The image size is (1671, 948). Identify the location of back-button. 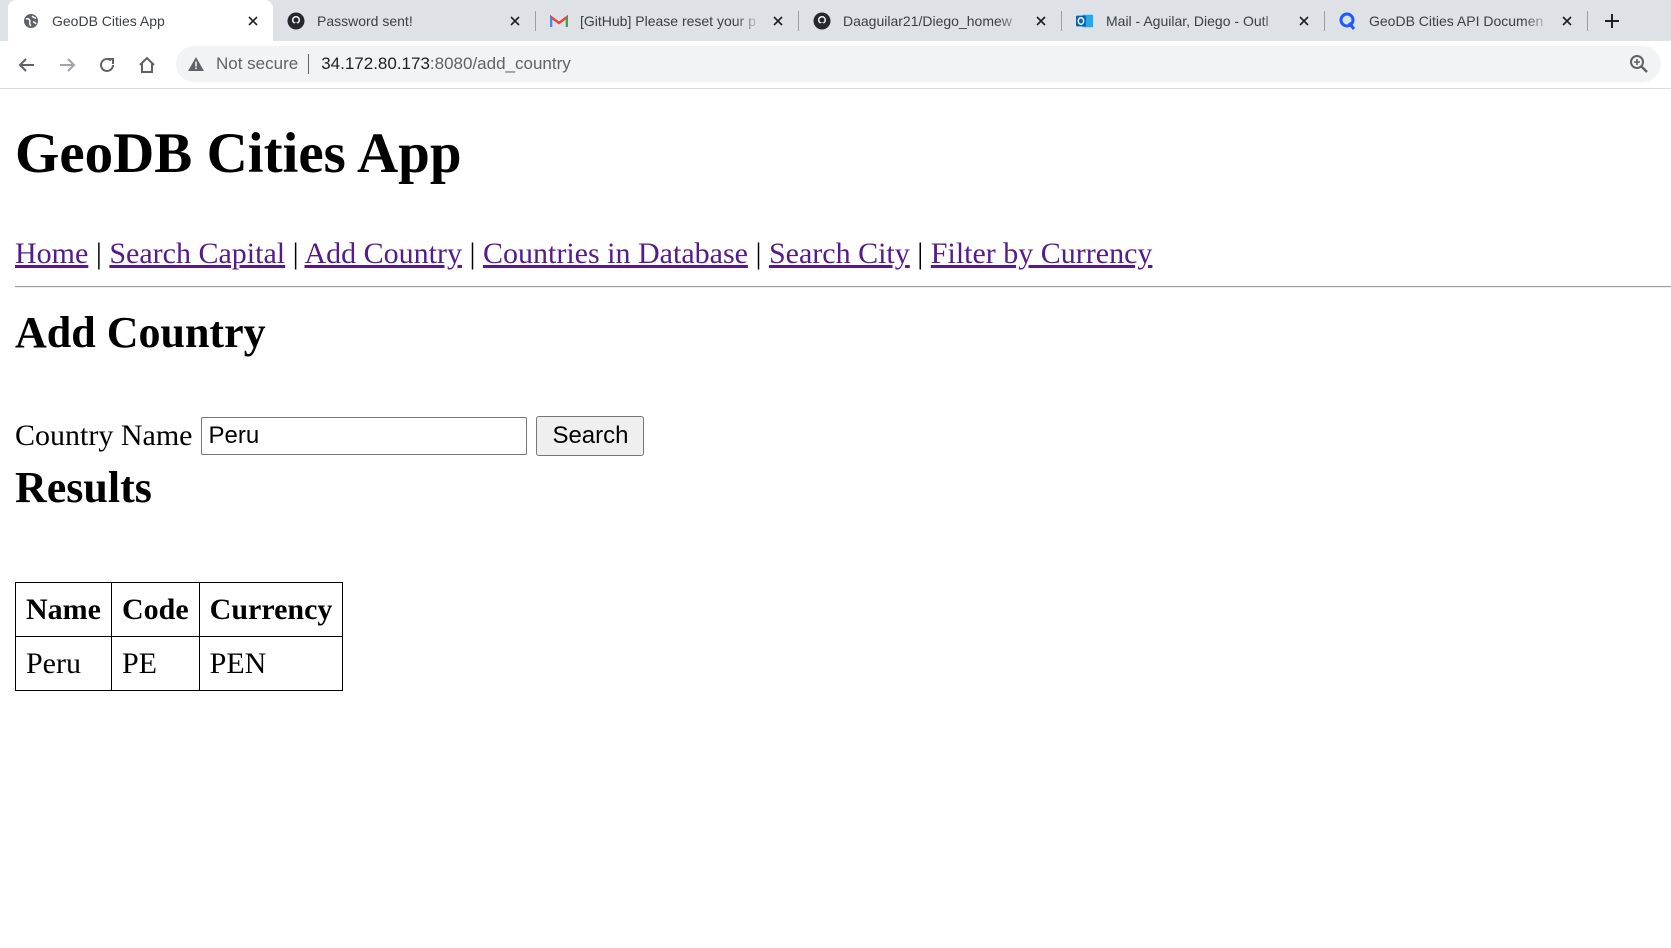
(27, 65).